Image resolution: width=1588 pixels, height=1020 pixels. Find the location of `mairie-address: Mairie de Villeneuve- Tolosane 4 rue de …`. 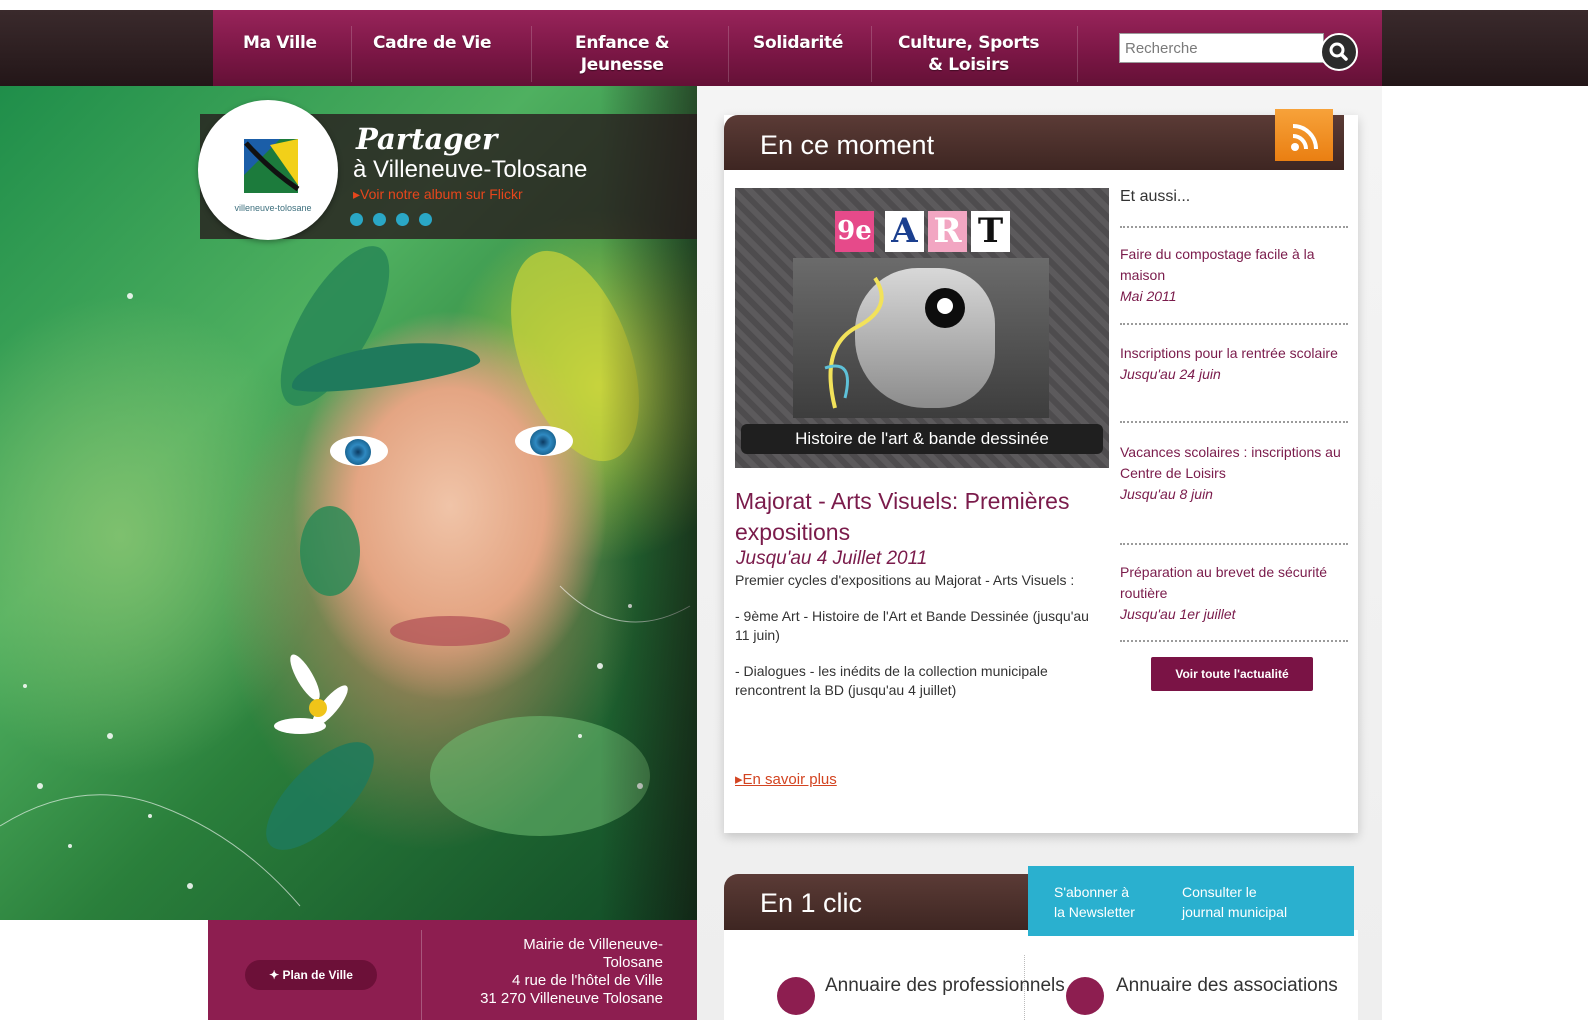

mairie-address: Mairie de Villeneuve- Tolosane 4 rue de … is located at coordinates (571, 971).